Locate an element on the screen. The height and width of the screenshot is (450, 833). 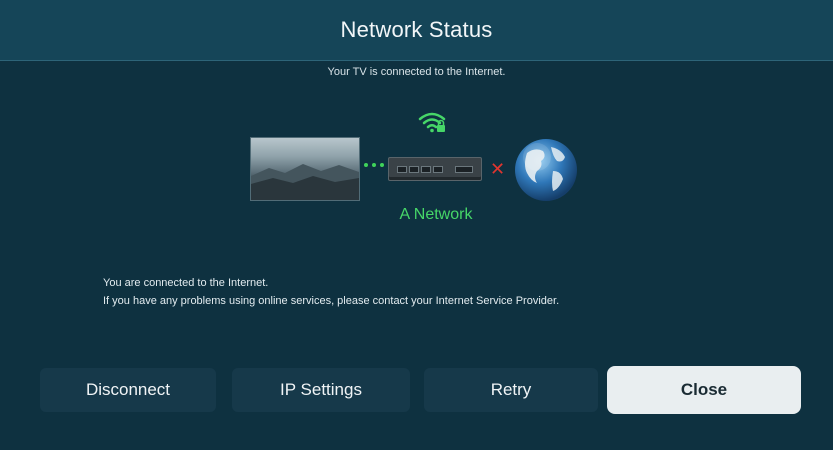
dialog-header: Network Status is located at coordinates (416, 30).